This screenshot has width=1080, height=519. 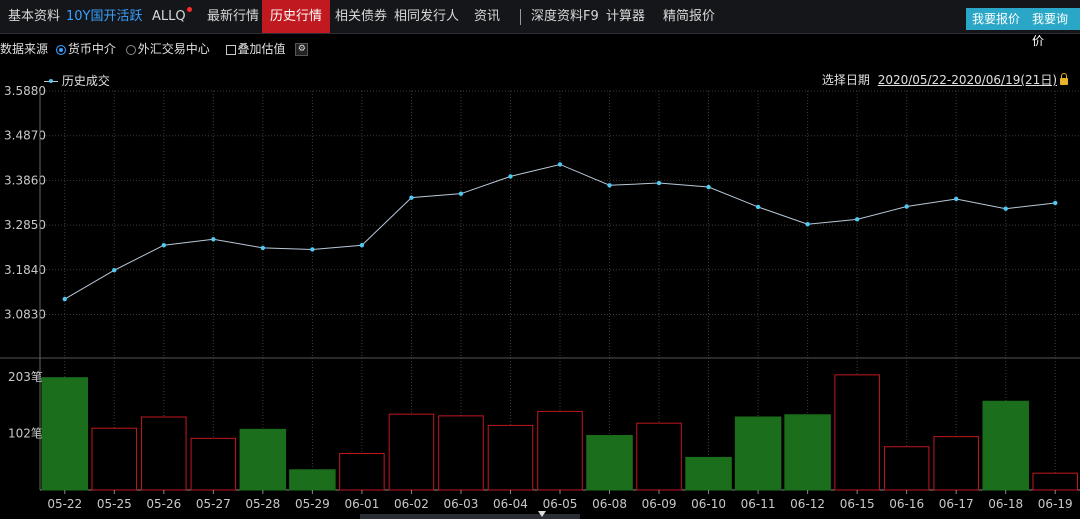 I want to click on x-tick-label: 06-17, so click(x=956, y=504).